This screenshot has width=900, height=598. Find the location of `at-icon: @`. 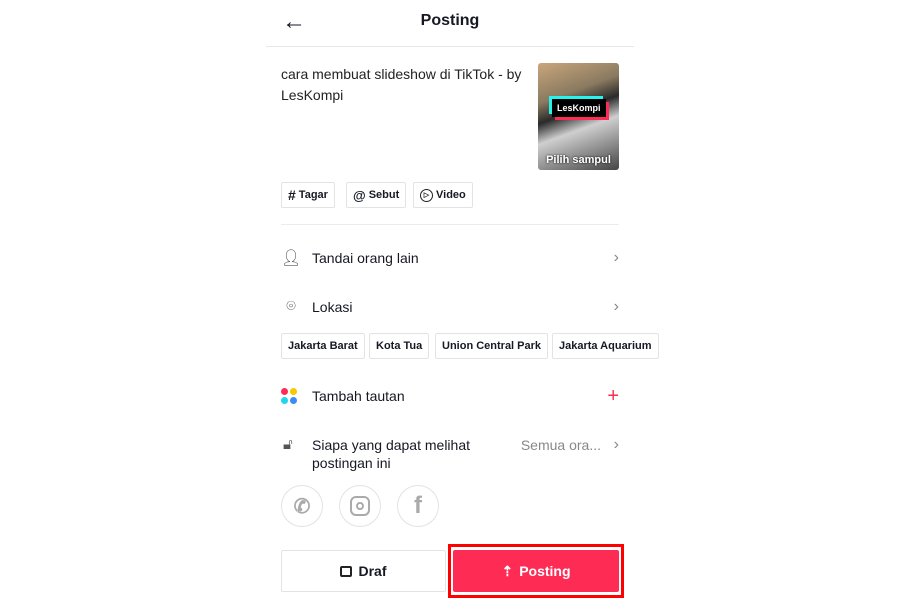

at-icon: @ is located at coordinates (359, 195).